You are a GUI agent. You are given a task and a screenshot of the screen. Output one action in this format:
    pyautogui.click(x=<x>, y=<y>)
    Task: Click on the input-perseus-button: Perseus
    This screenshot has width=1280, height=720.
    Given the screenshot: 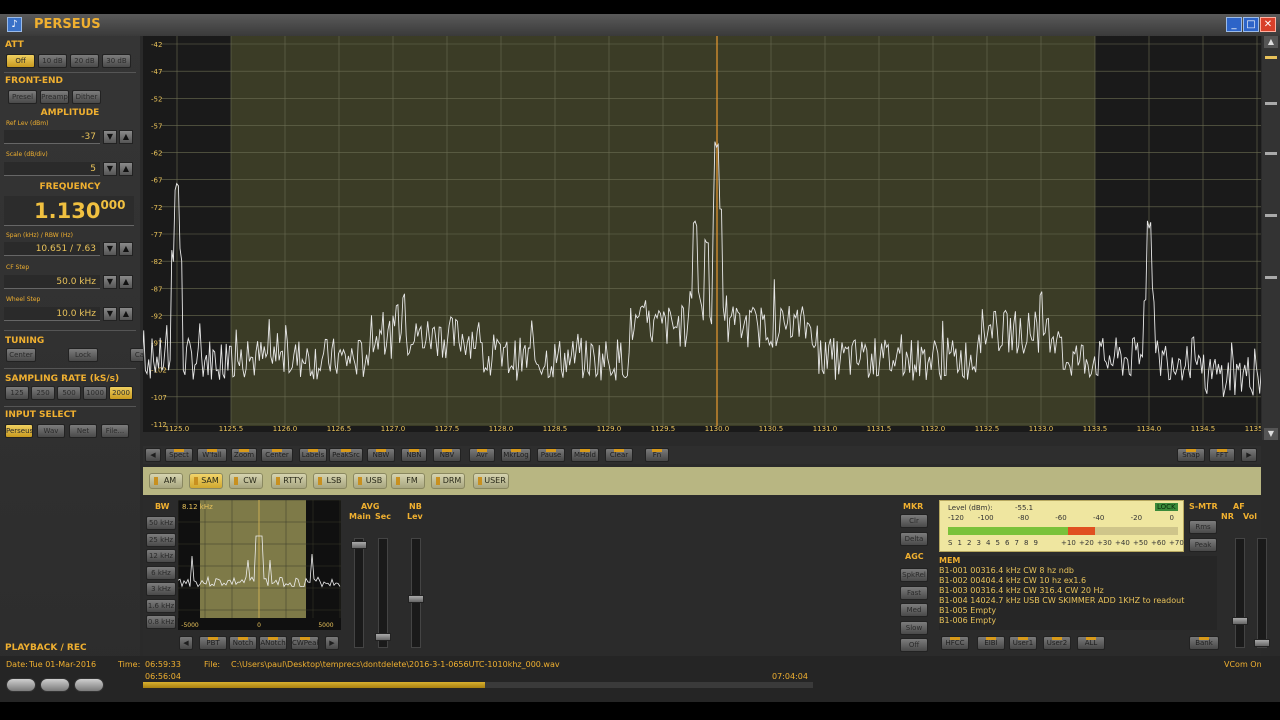 What is the action you would take?
    pyautogui.click(x=19, y=431)
    